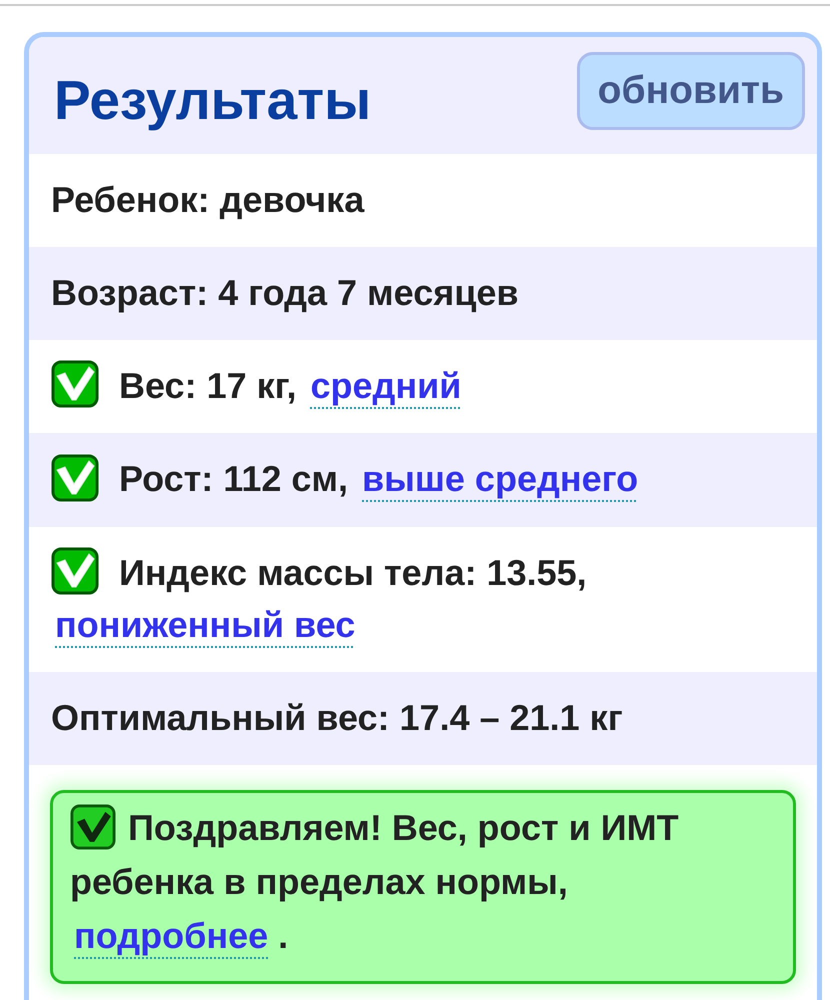 This screenshot has height=1000, width=830. What do you see at coordinates (500, 479) in the screenshot?
I see `rating-link: выше среднего` at bounding box center [500, 479].